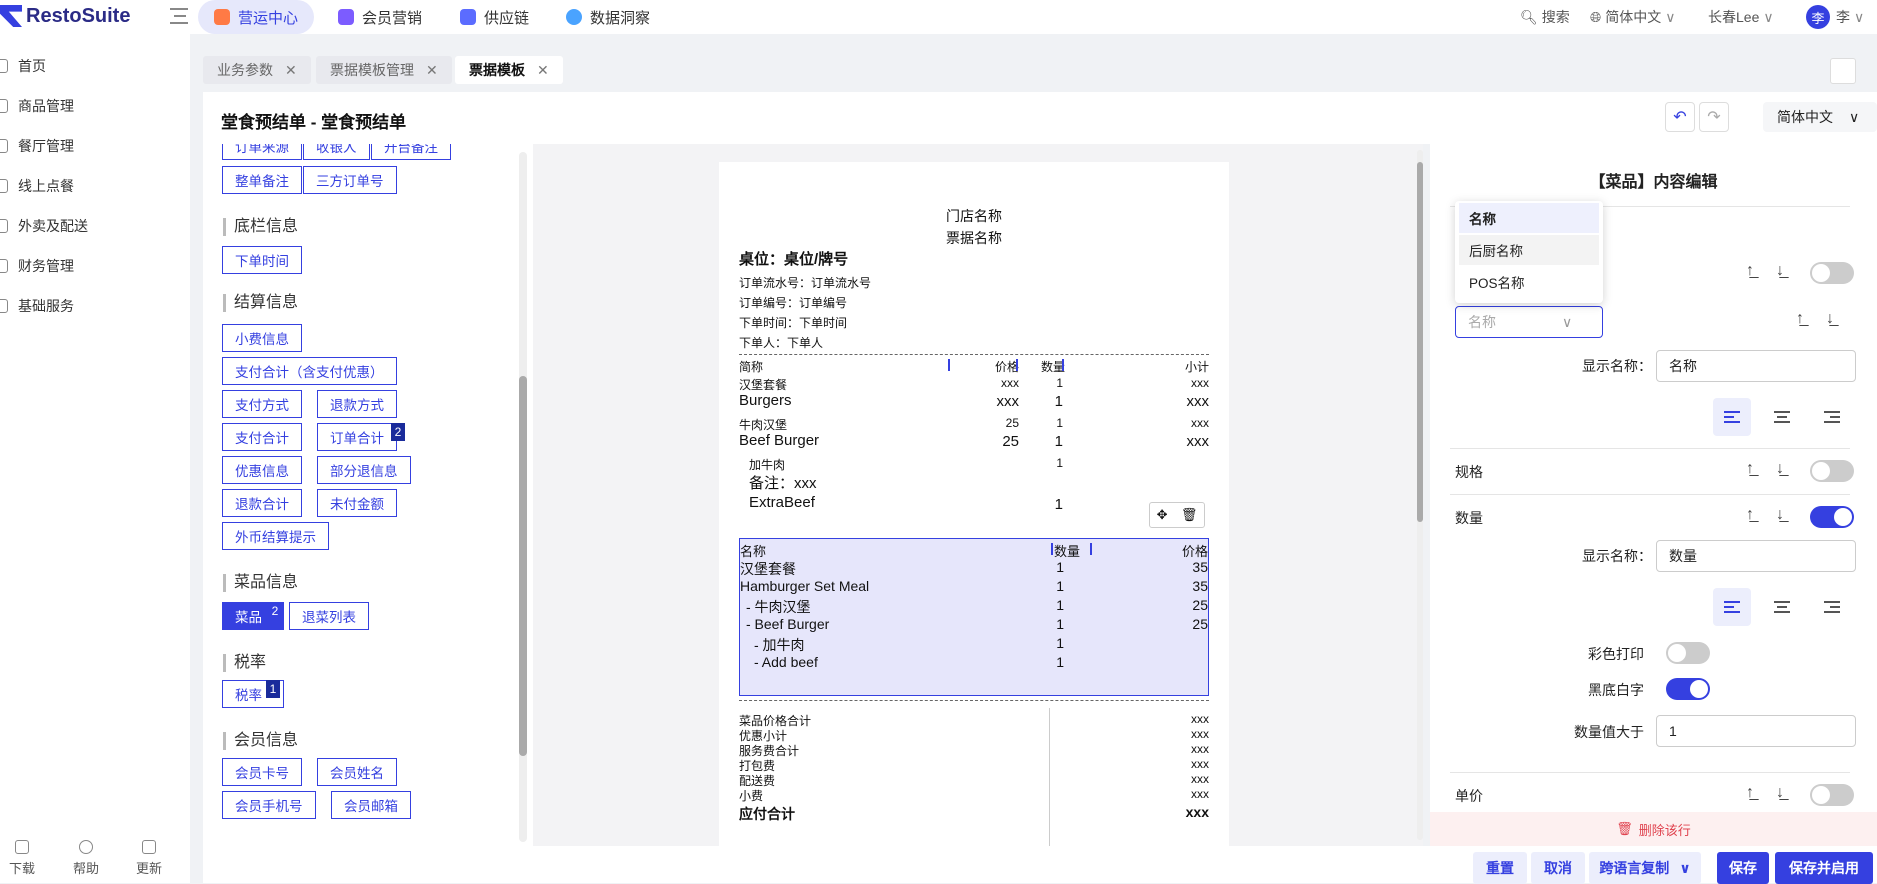 This screenshot has height=884, width=1877. I want to click on topnav-member: 会员营销, so click(380, 17).